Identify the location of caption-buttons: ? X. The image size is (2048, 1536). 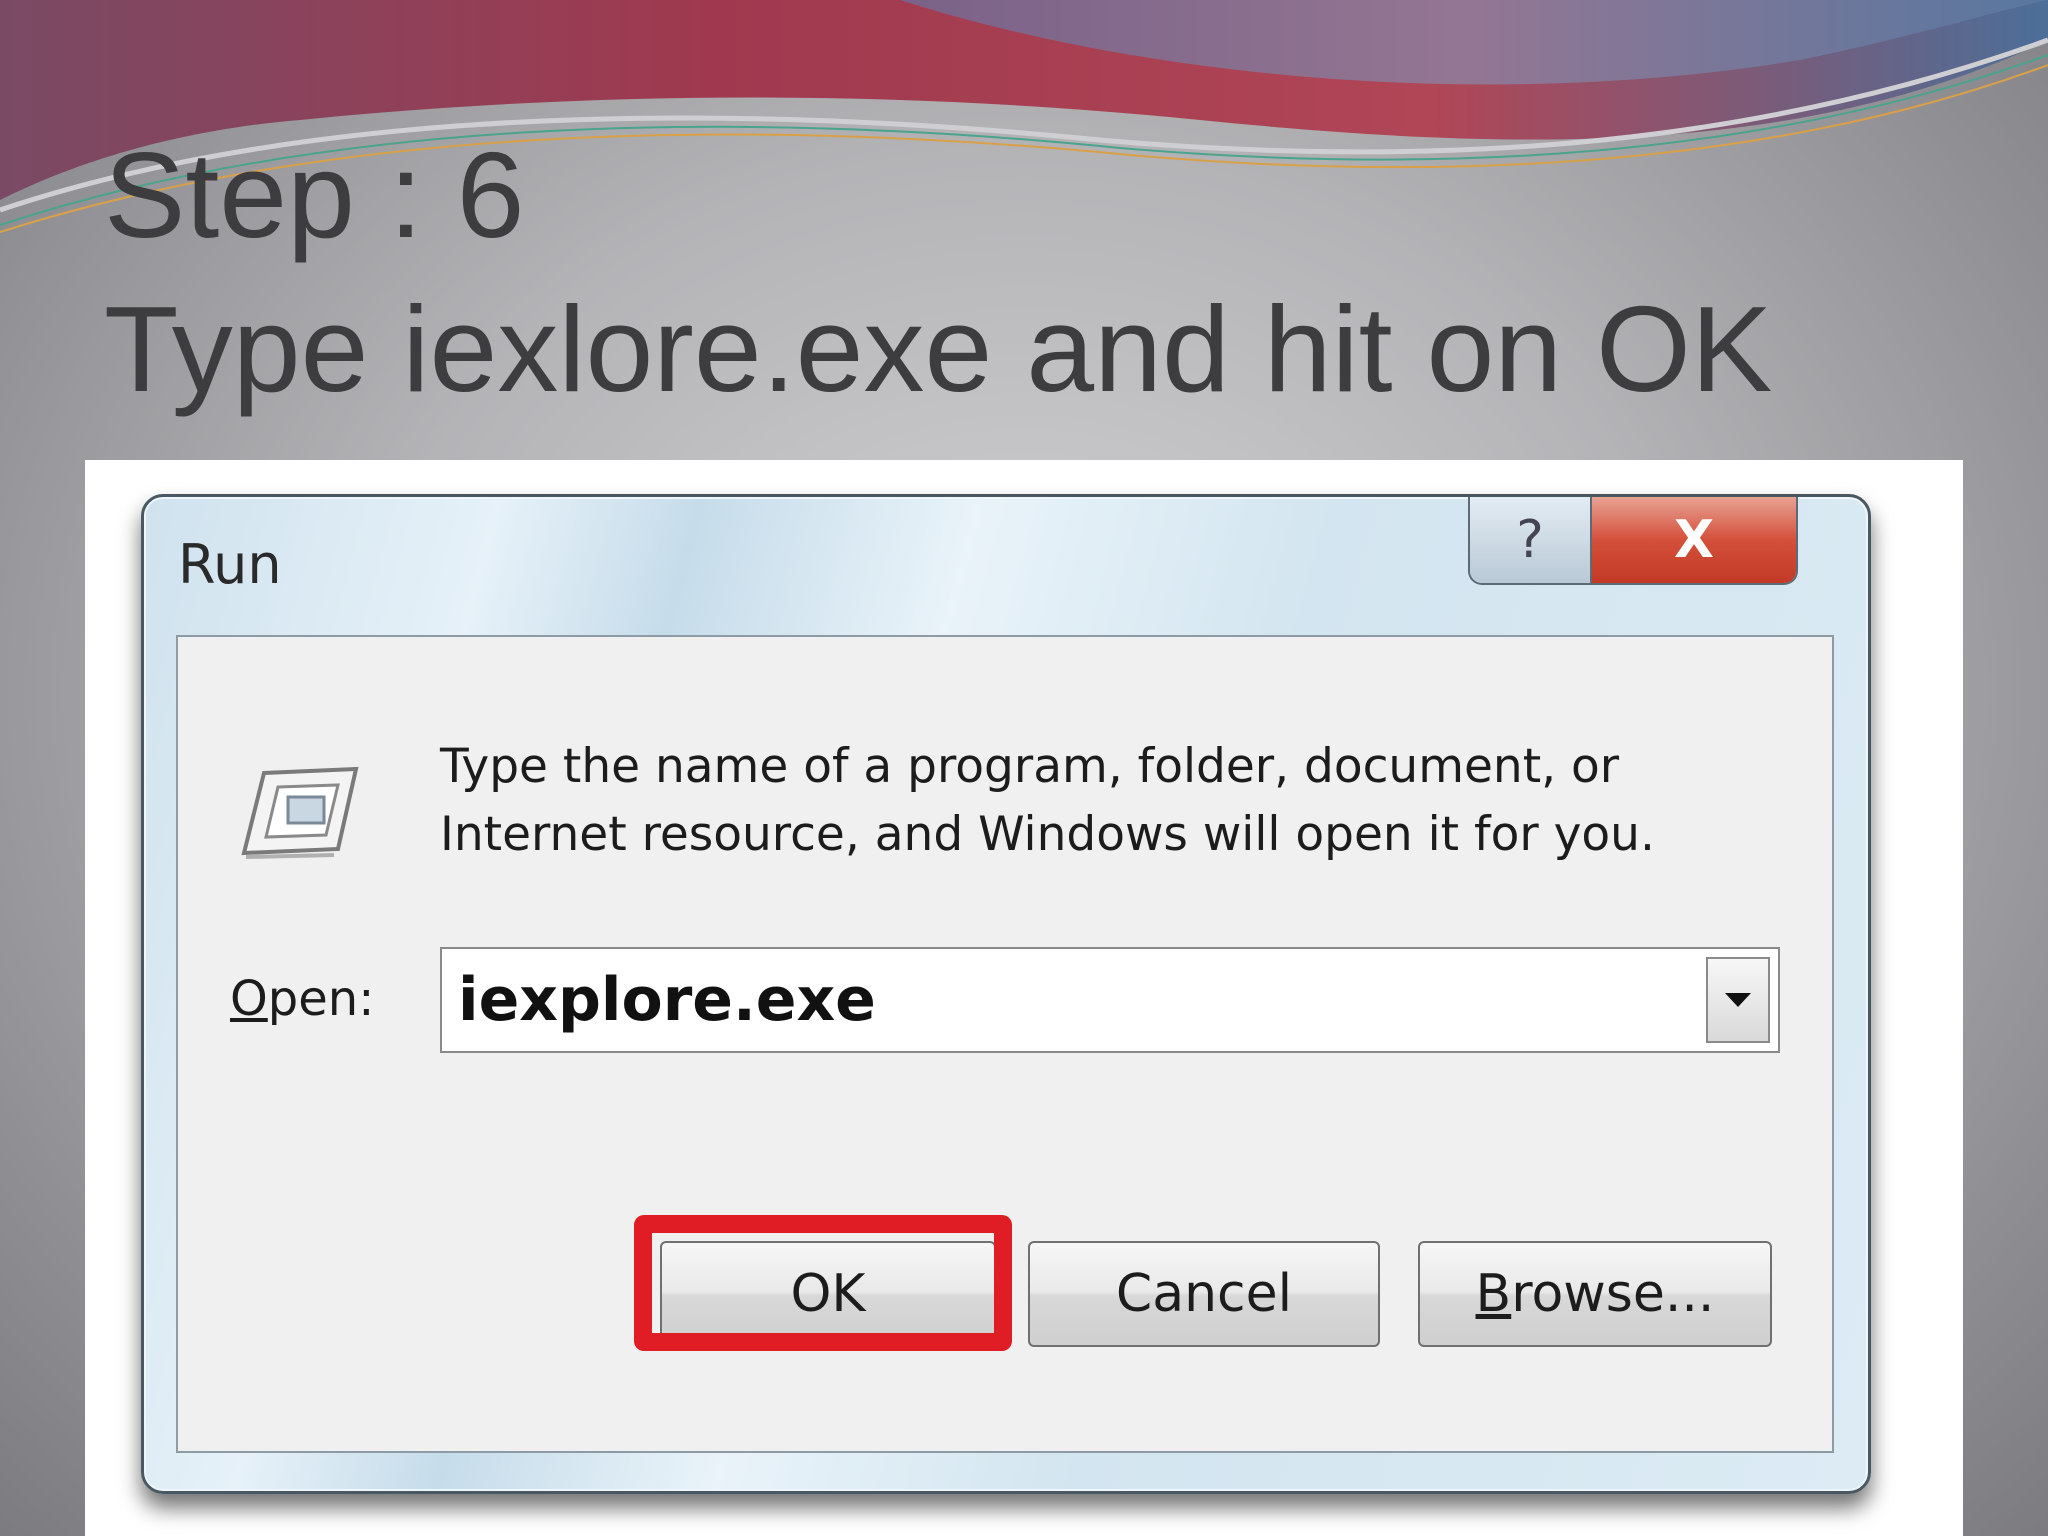
(1633, 541).